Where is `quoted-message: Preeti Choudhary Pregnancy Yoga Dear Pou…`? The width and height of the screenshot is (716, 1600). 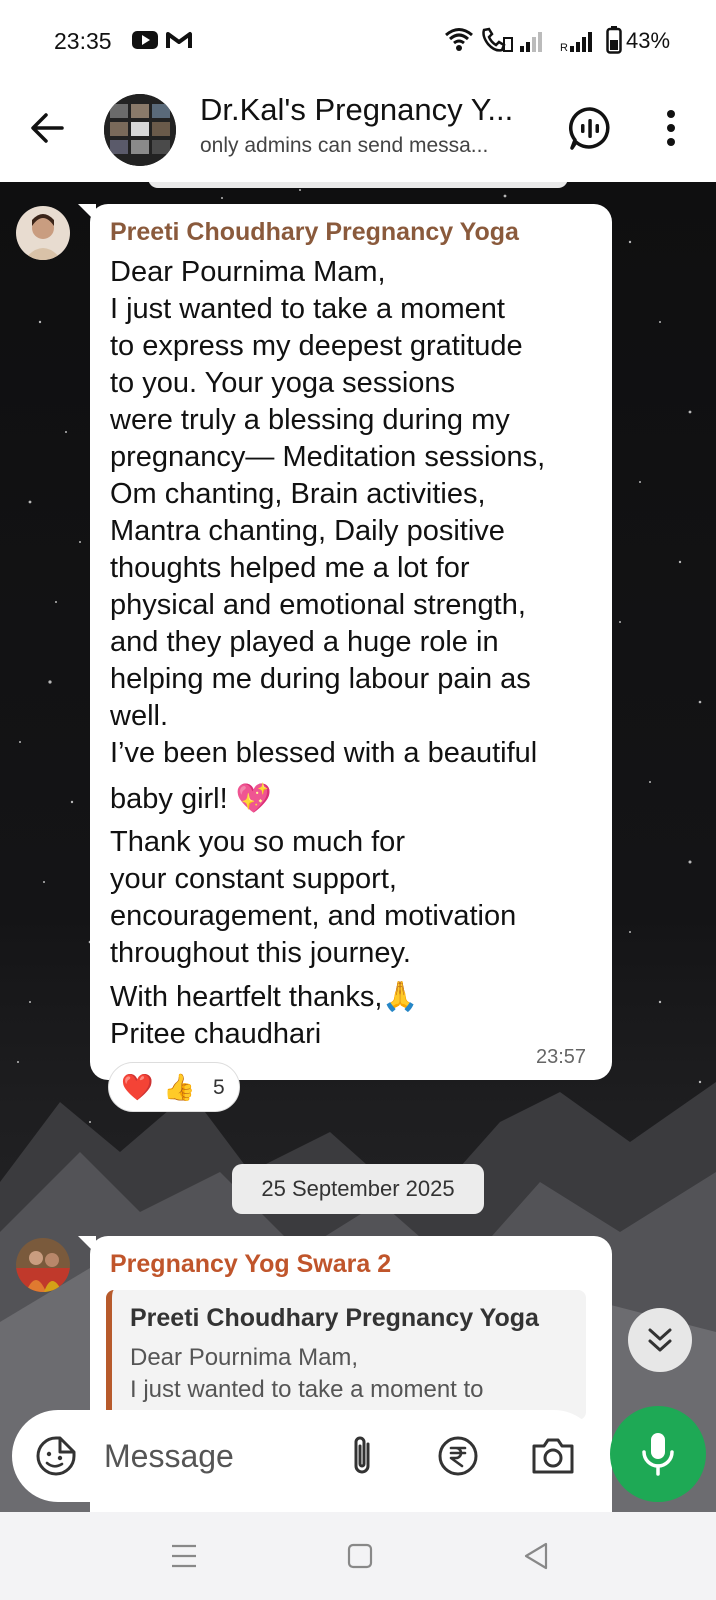
quoted-message: Preeti Choudhary Pregnancy Yoga Dear Pou… is located at coordinates (346, 1355).